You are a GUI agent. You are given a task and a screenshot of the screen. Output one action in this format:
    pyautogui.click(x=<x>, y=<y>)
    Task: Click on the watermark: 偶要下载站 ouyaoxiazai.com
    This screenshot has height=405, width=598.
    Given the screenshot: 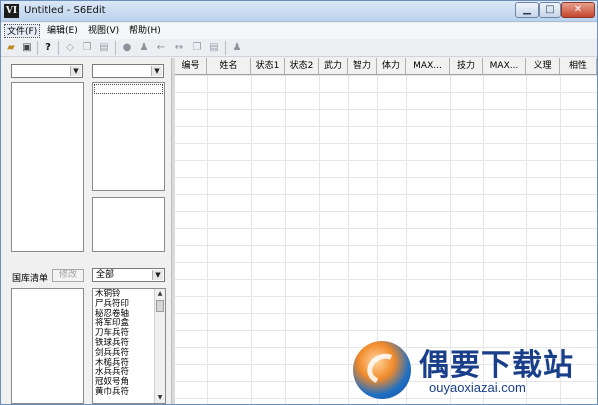 What is the action you would take?
    pyautogui.click(x=475, y=370)
    